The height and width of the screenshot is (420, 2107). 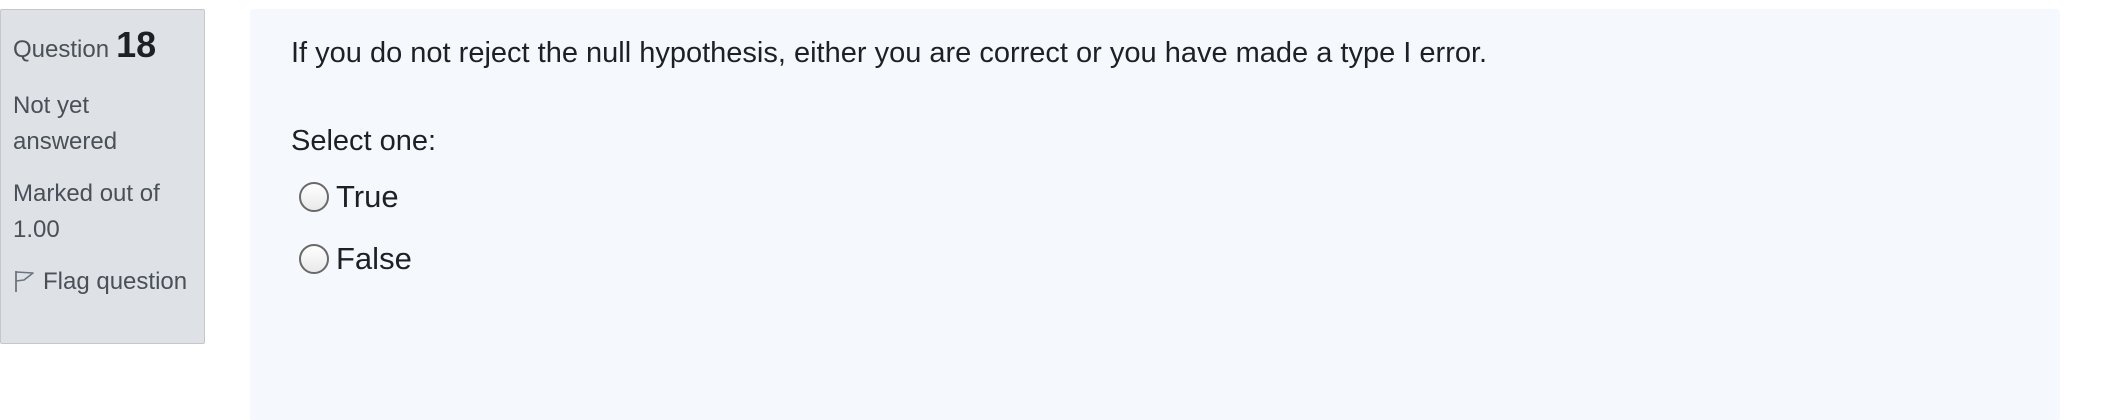 I want to click on question-label: Question, so click(x=61, y=49).